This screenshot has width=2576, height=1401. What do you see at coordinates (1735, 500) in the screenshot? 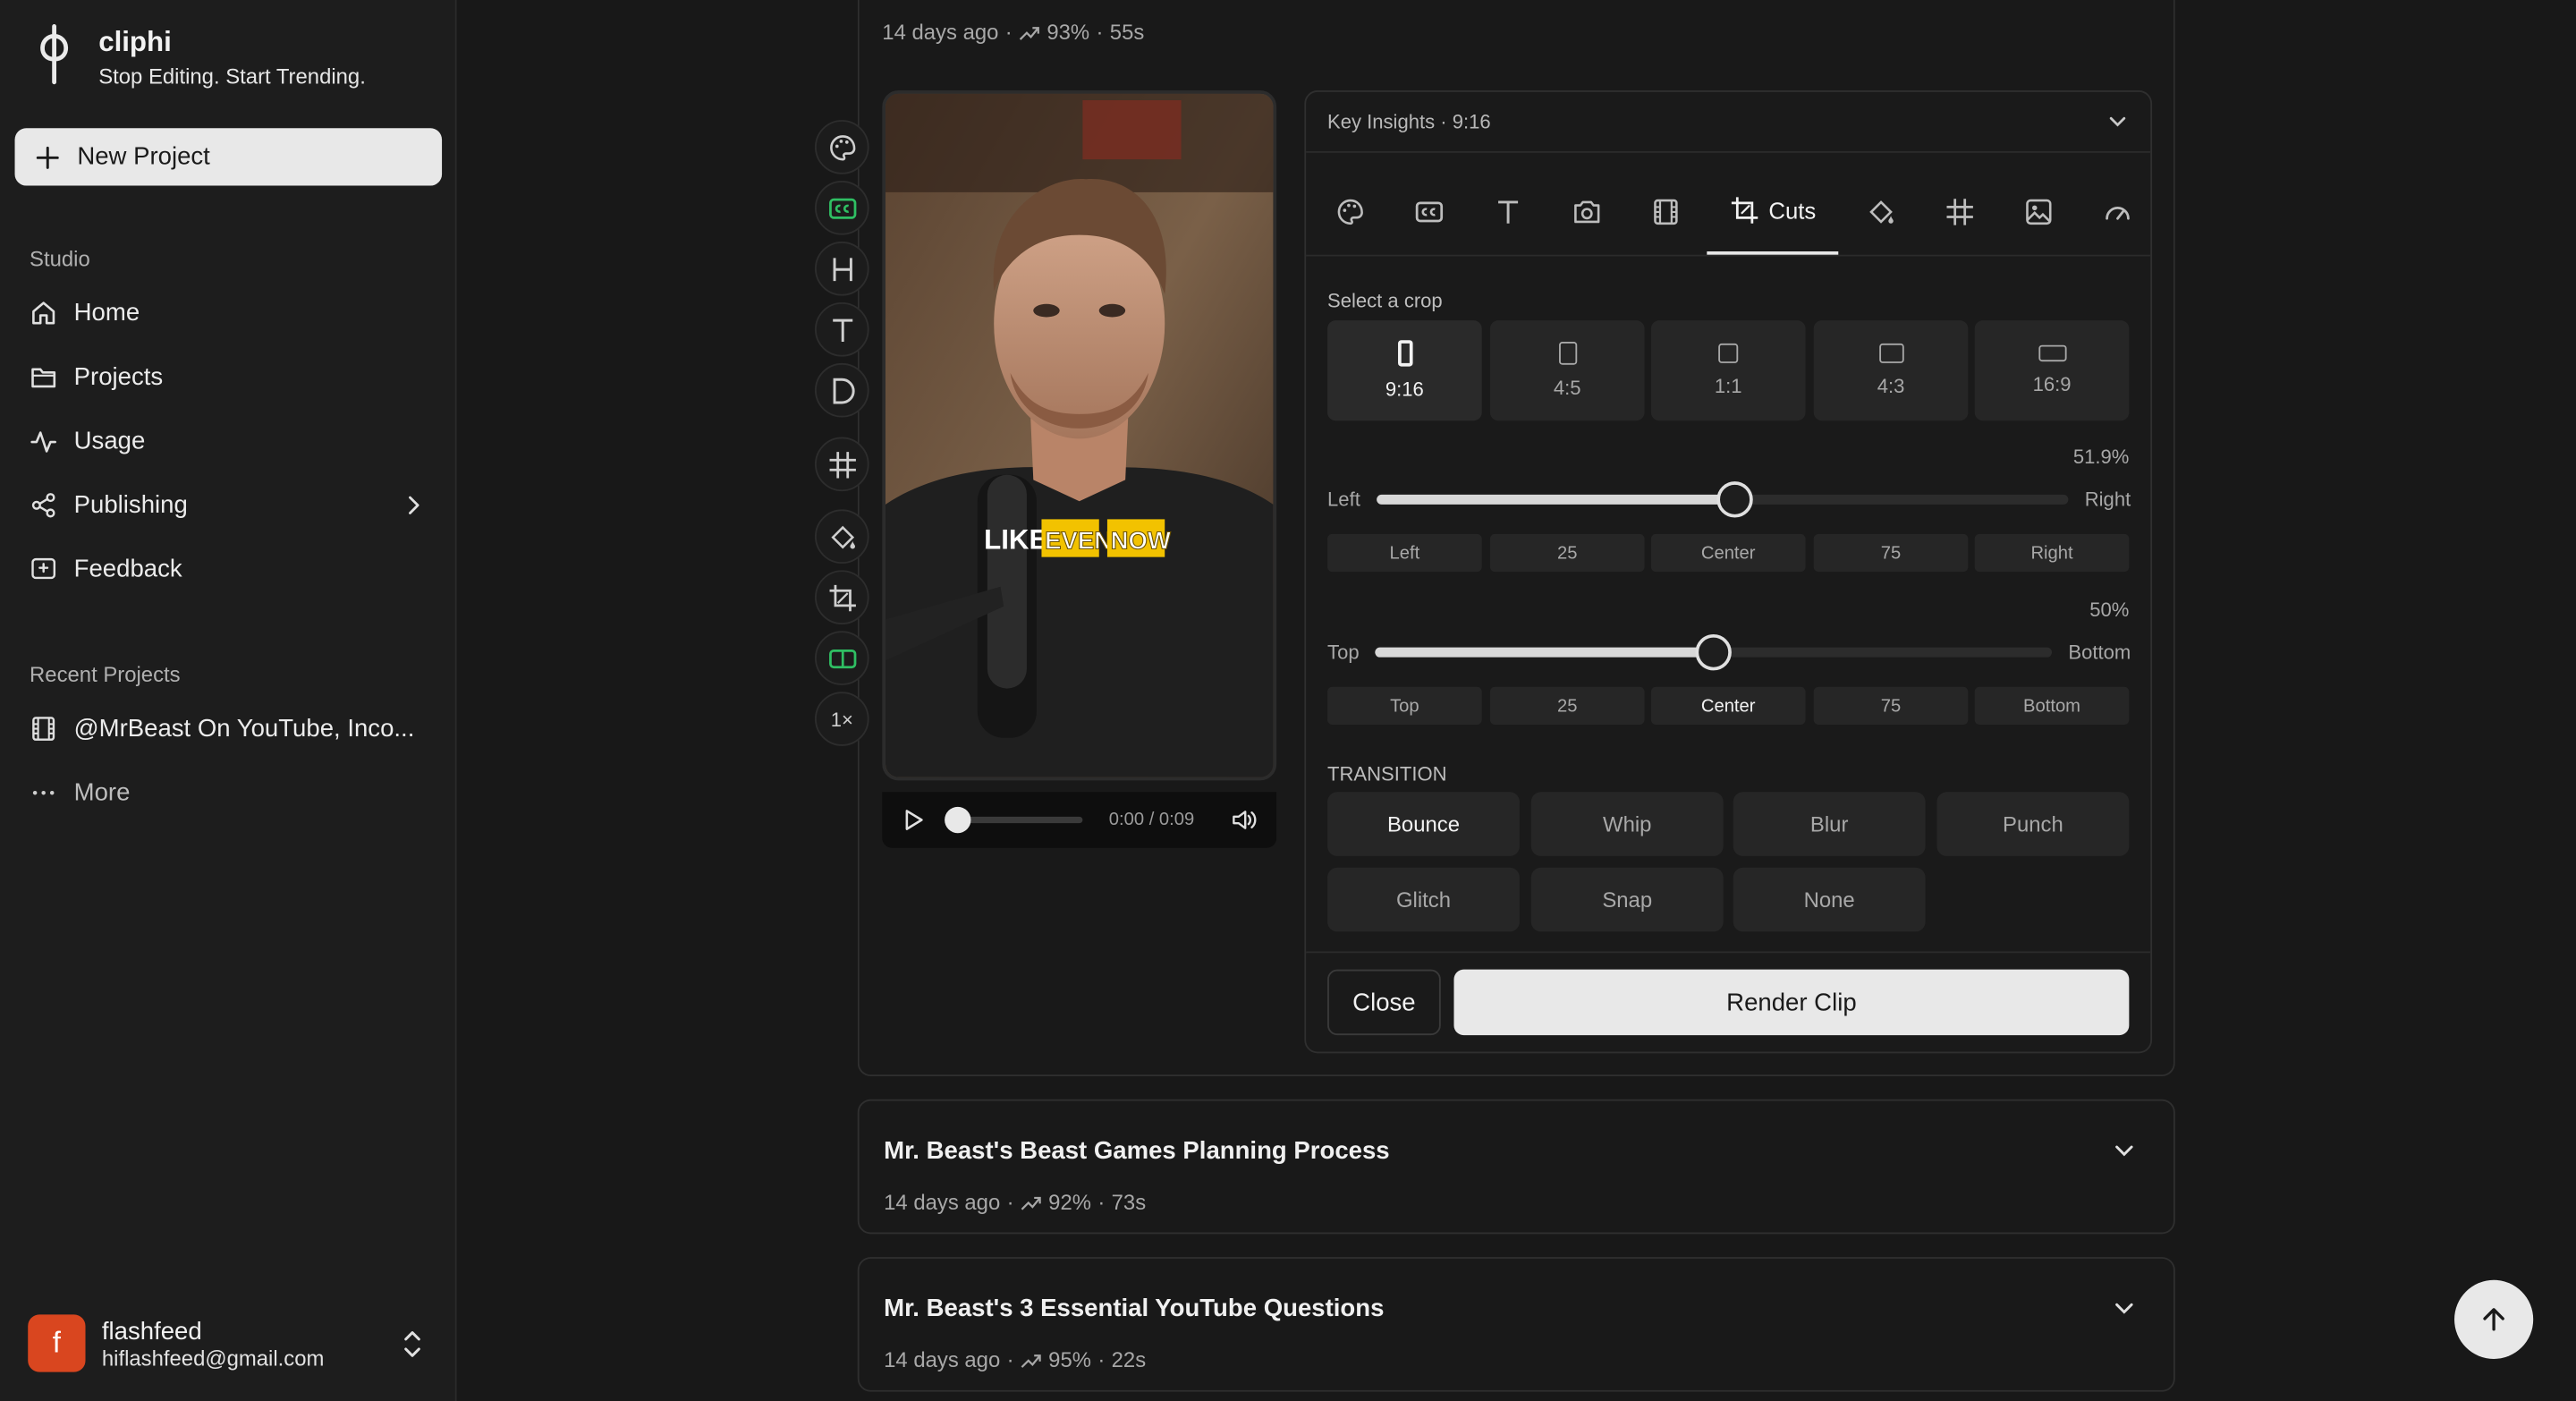
I see `horizontal-slider-knob` at bounding box center [1735, 500].